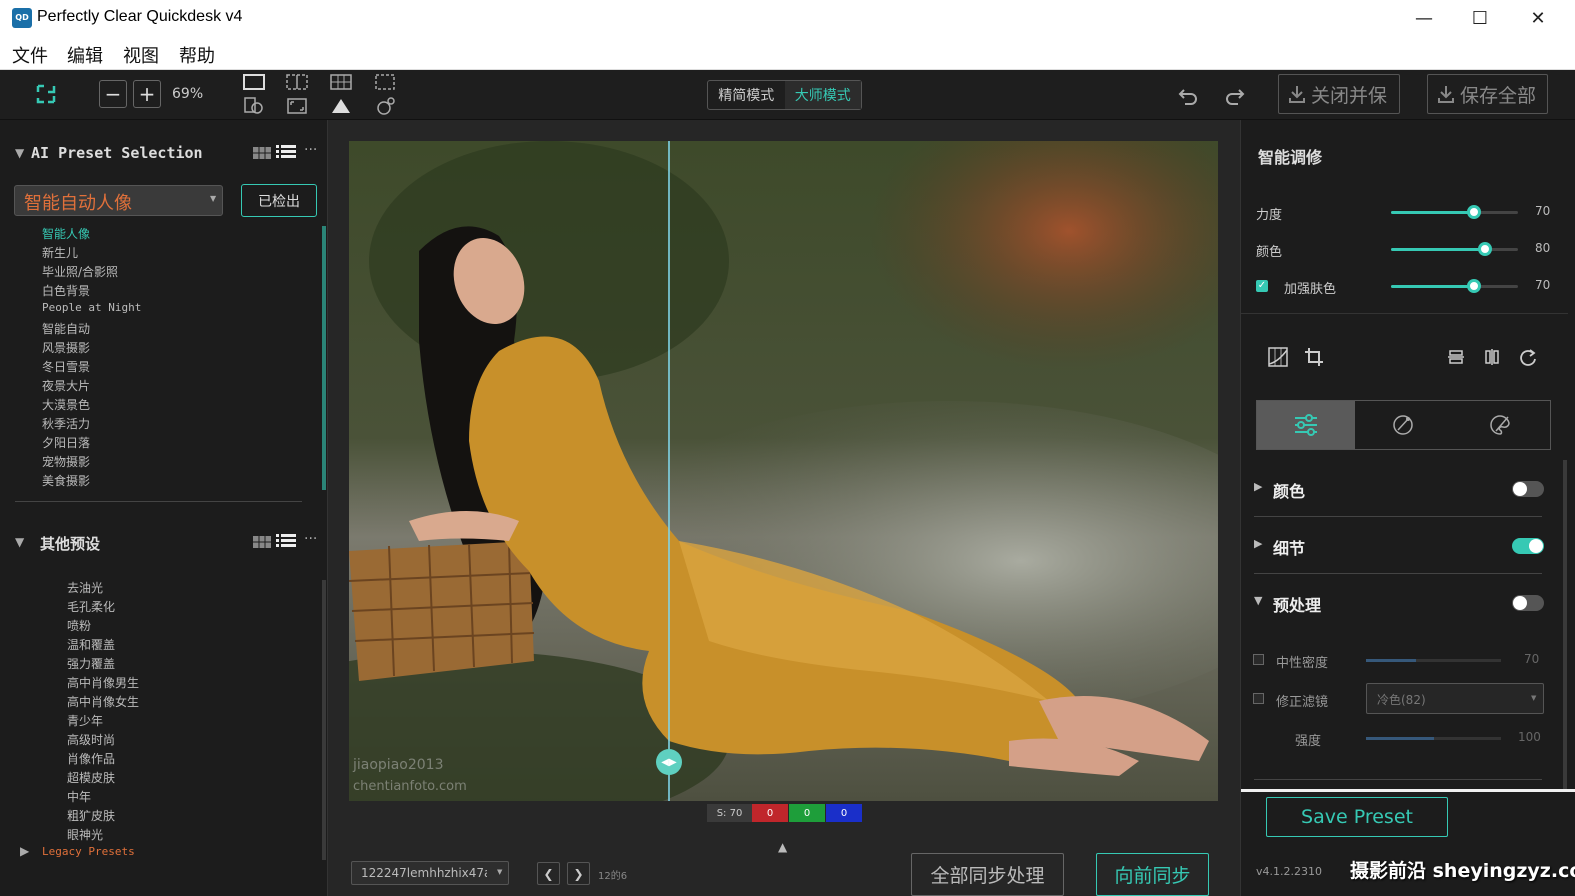  What do you see at coordinates (1501, 425) in the screenshot?
I see `tab-creative` at bounding box center [1501, 425].